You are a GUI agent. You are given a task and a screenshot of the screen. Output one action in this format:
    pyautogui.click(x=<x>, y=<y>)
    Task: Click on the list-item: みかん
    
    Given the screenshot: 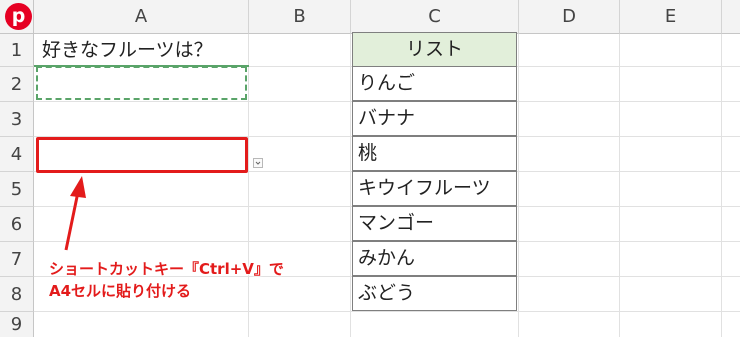 What is the action you would take?
    pyautogui.click(x=434, y=258)
    